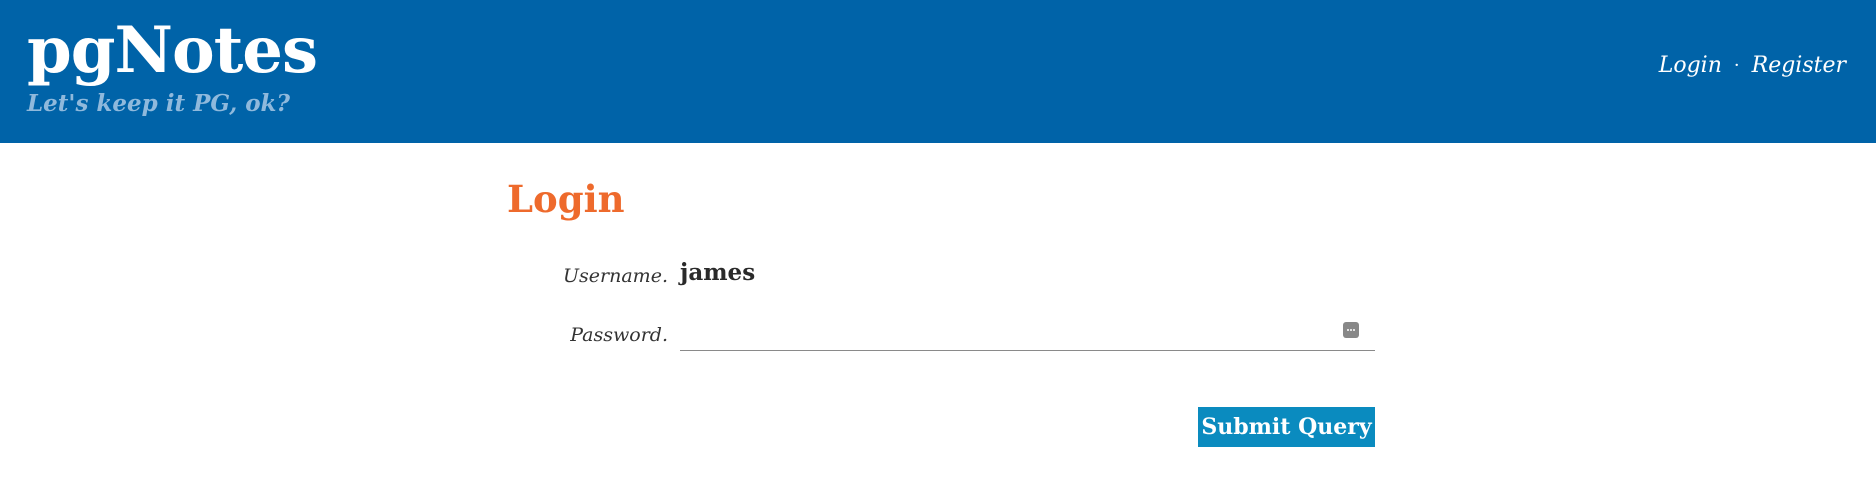 Image resolution: width=1876 pixels, height=491 pixels. I want to click on page-title: Login, so click(566, 199).